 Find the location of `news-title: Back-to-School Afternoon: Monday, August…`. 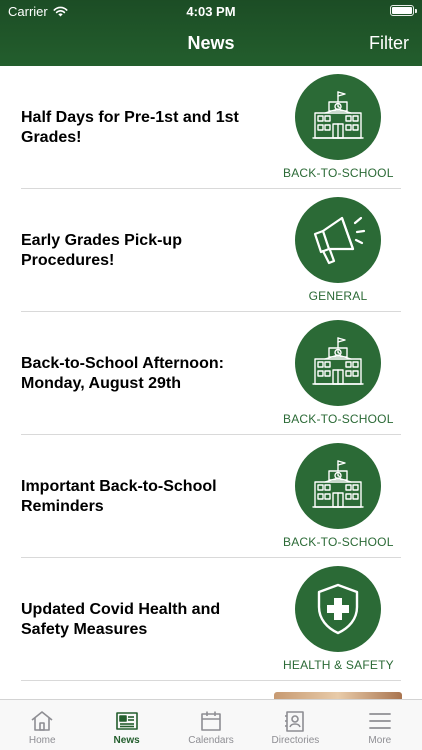

news-title: Back-to-School Afternoon: Monday, August… is located at coordinates (122, 373).